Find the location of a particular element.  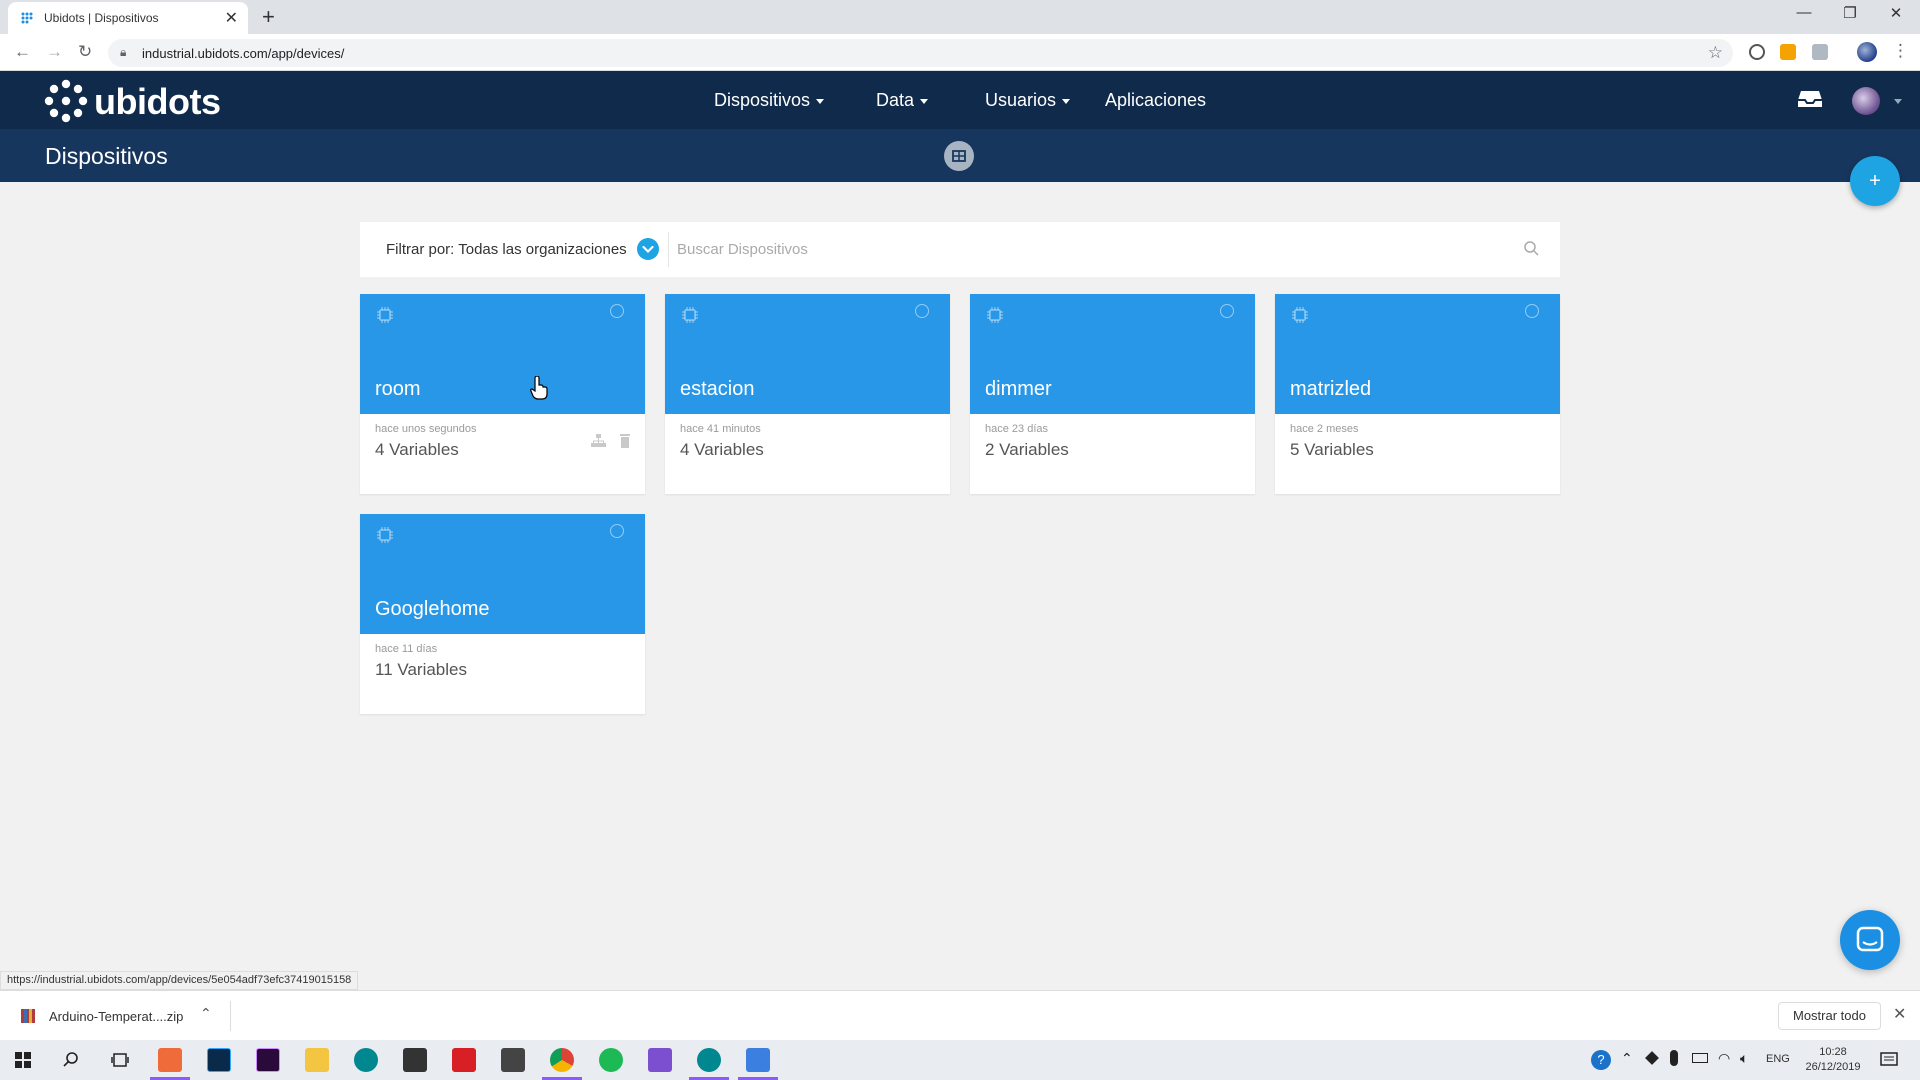

tab-close-icon: ✕ is located at coordinates (231, 18).